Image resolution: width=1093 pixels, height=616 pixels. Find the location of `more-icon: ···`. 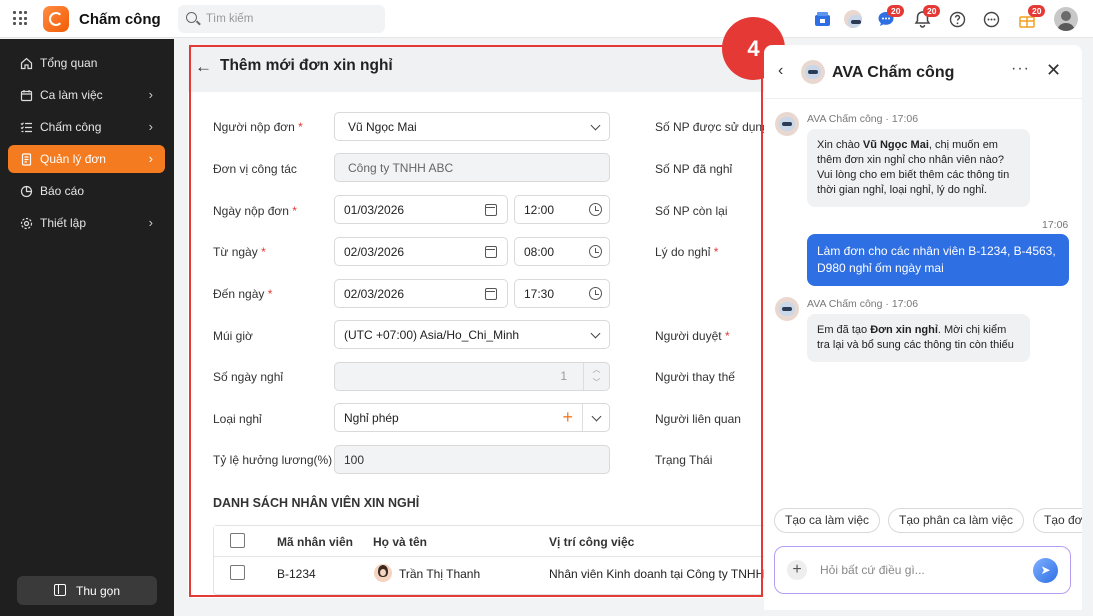

more-icon: ··· is located at coordinates (1020, 69).